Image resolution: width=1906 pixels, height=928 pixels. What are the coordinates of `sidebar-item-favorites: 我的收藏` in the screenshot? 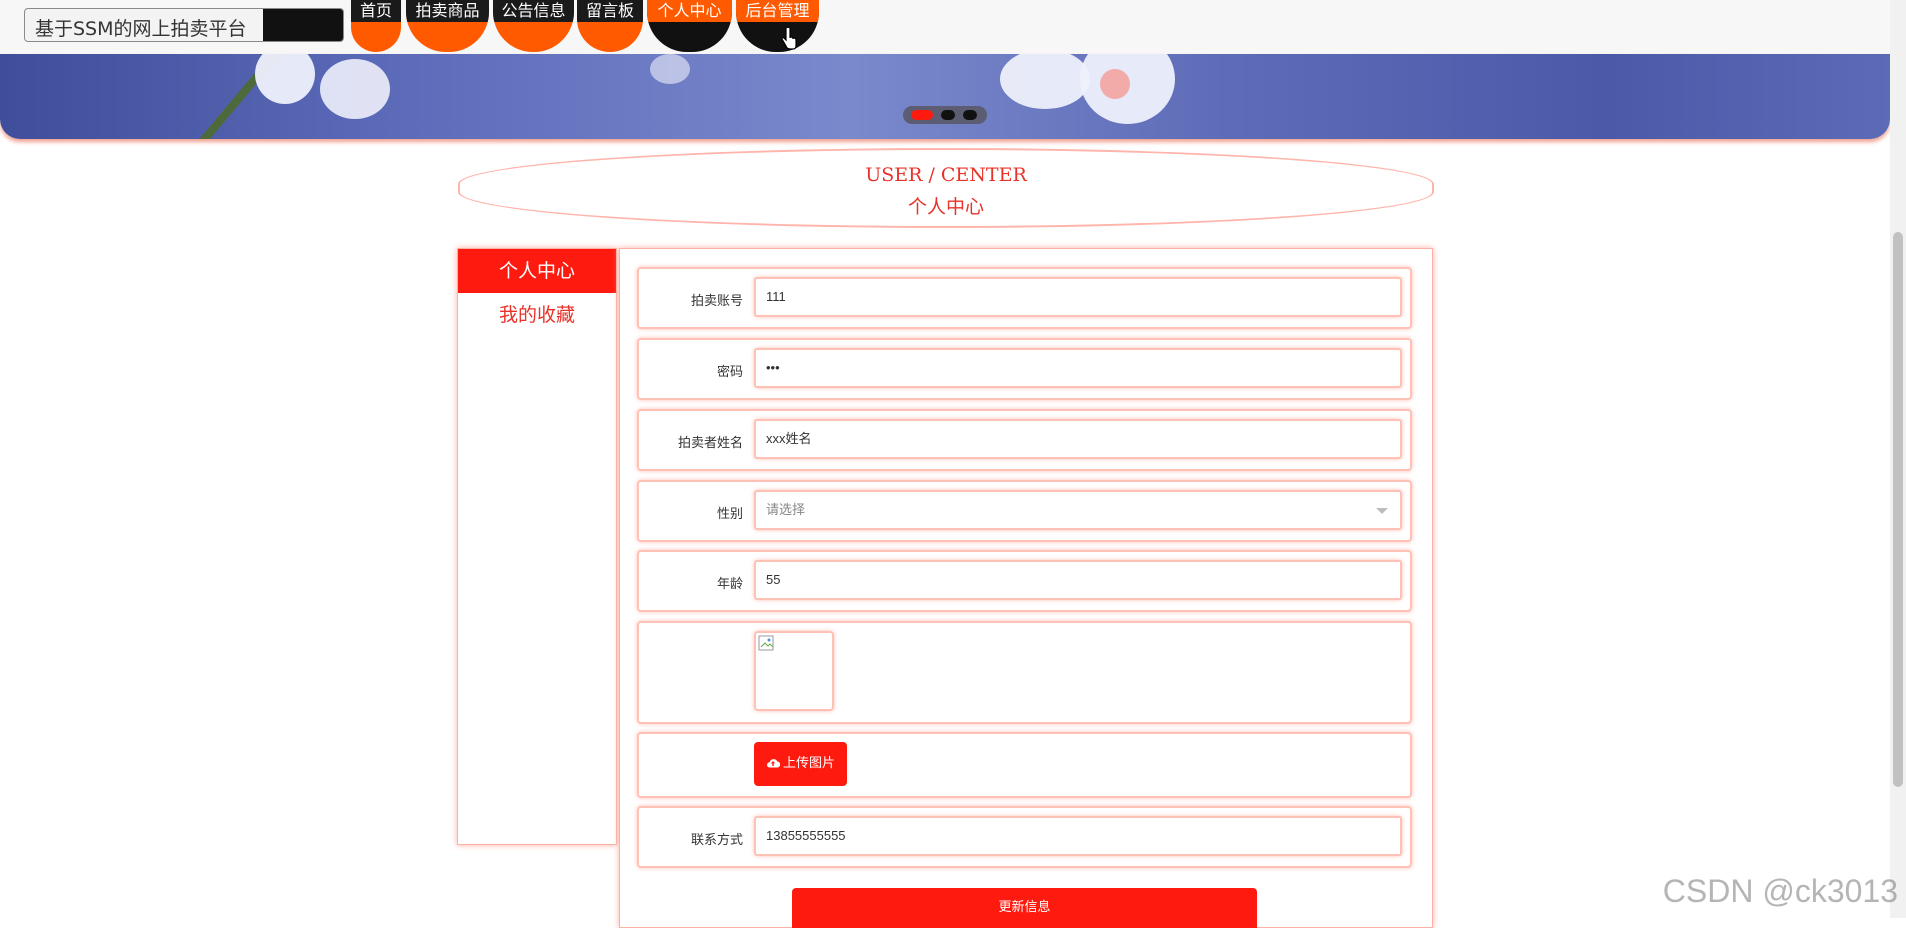 It's located at (537, 315).